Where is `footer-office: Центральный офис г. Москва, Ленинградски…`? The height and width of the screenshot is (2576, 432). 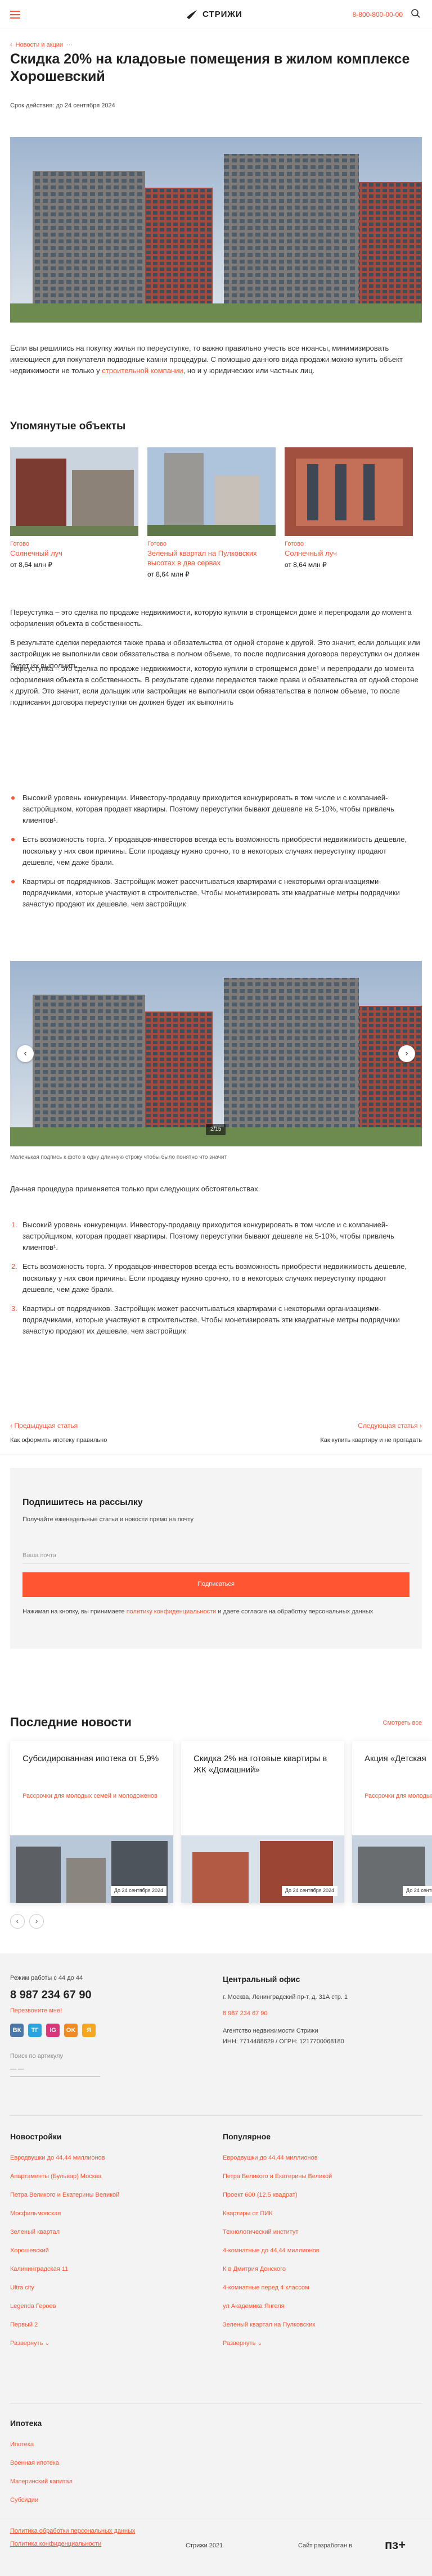
footer-office: Центральный офис г. Москва, Ленинградски… is located at coordinates (322, 2010).